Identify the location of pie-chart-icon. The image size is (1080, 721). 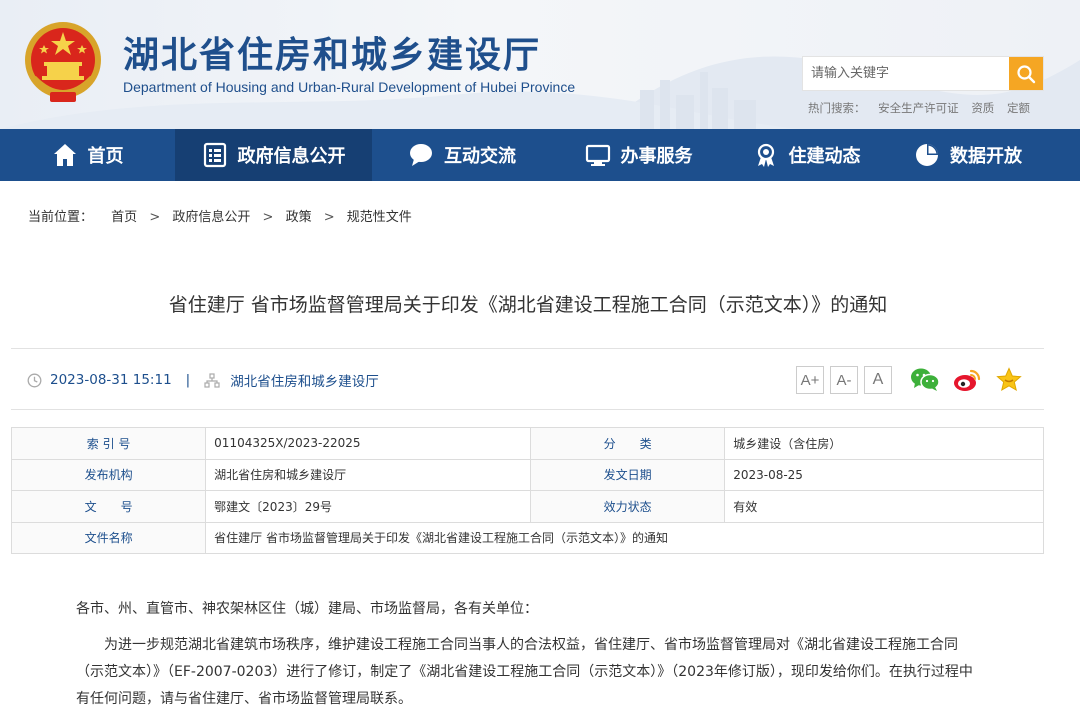
(927, 155).